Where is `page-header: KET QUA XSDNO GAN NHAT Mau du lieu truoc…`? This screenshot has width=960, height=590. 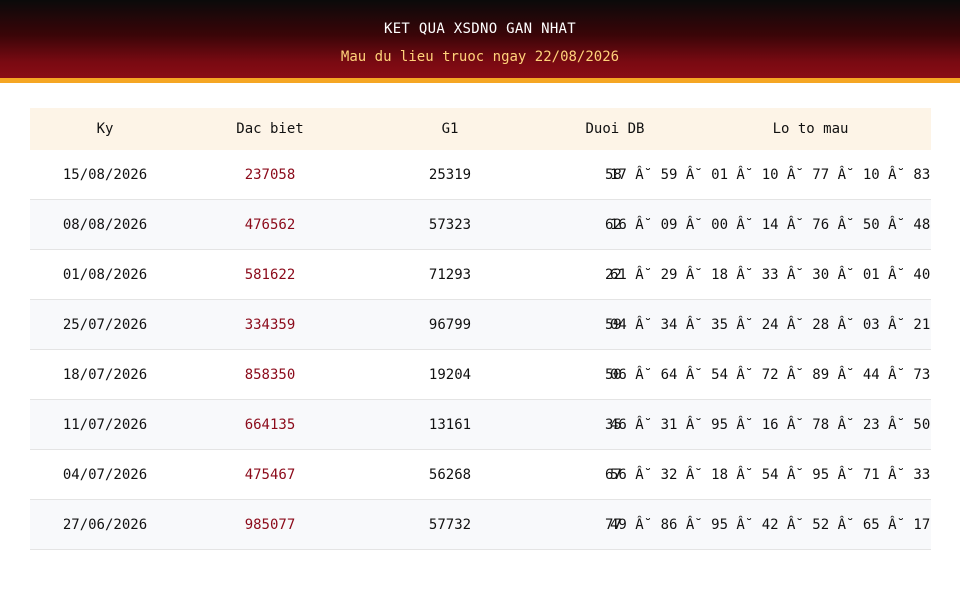
page-header: KET QUA XSDNO GAN NHAT Mau du lieu truoc… is located at coordinates (480, 39).